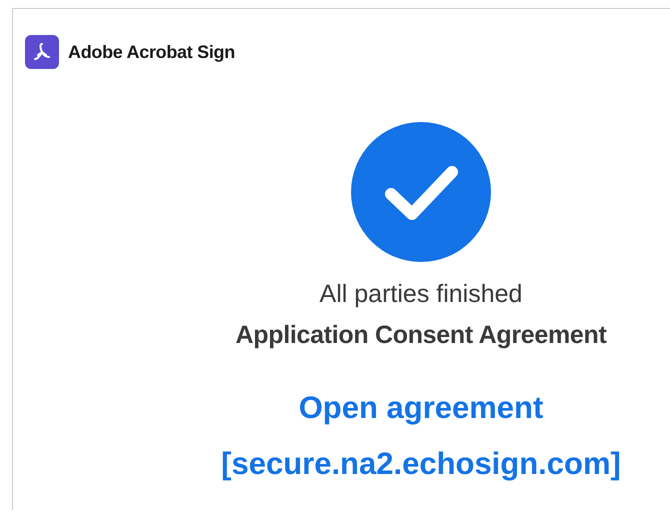 The height and width of the screenshot is (510, 670). What do you see at coordinates (421, 335) in the screenshot?
I see `document-title: Application Consent Agreement` at bounding box center [421, 335].